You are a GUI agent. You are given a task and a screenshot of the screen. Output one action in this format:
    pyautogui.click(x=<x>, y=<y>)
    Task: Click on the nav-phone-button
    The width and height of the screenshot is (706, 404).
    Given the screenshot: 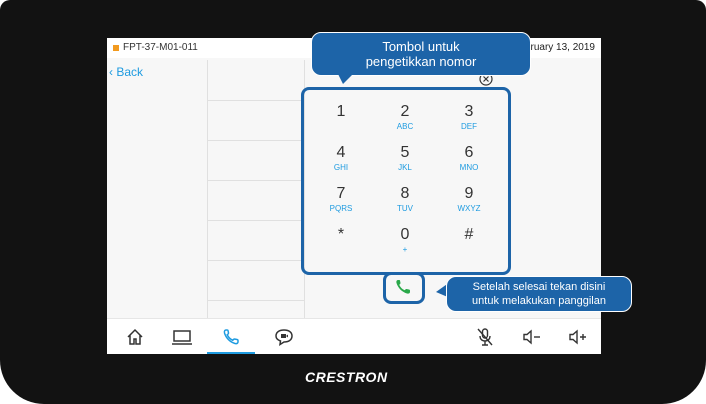 What is the action you would take?
    pyautogui.click(x=231, y=336)
    